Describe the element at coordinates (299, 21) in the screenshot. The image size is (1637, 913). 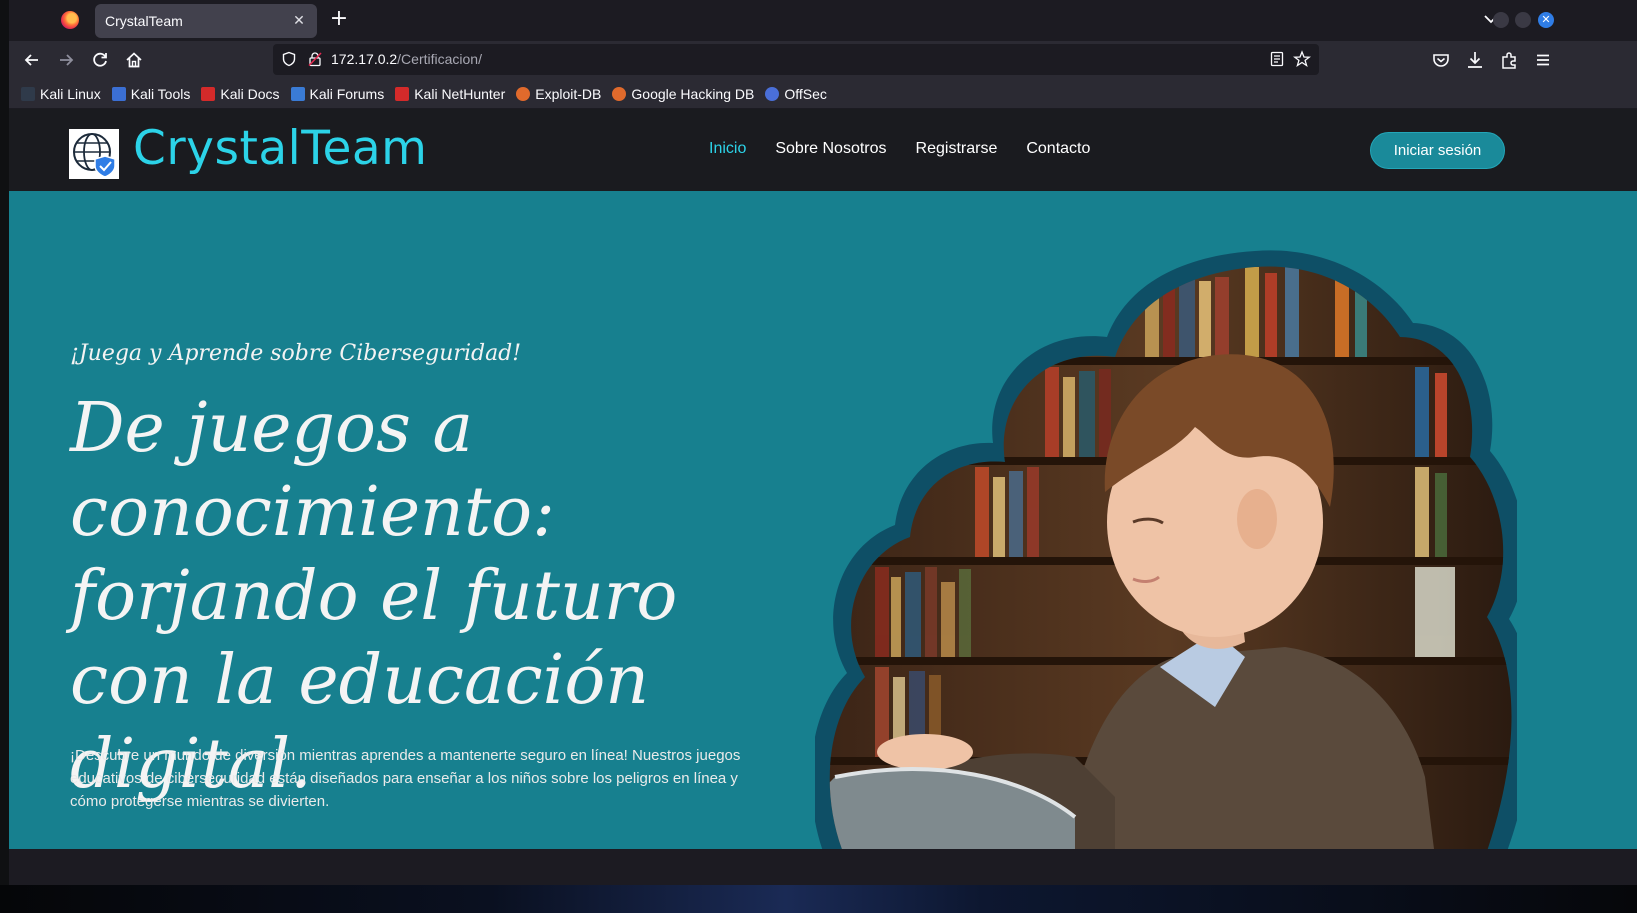
I see `close-tab-icon: ✕` at that location.